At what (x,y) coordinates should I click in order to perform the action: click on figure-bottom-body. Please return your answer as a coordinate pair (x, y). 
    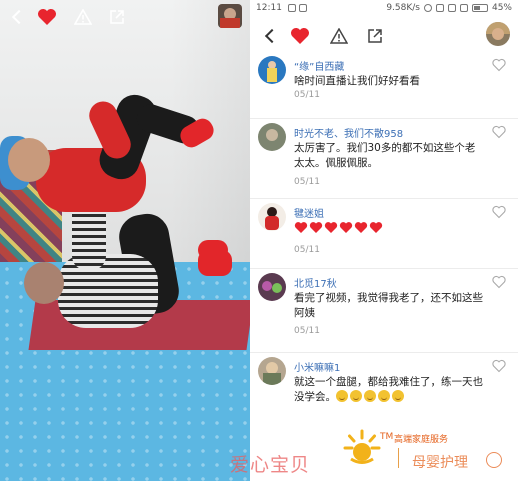
    Looking at the image, I should click on (108, 291).